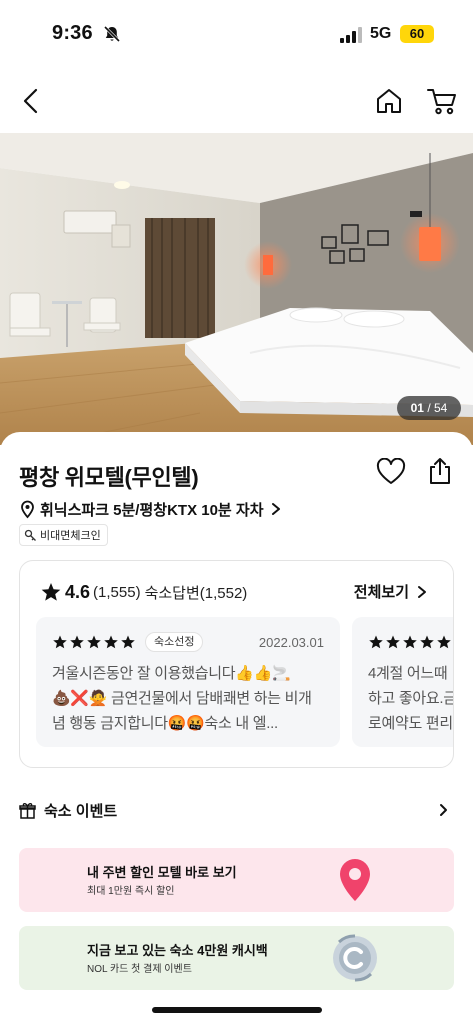 The image size is (473, 1024). What do you see at coordinates (441, 408) in the screenshot?
I see `gallery-total: 54` at bounding box center [441, 408].